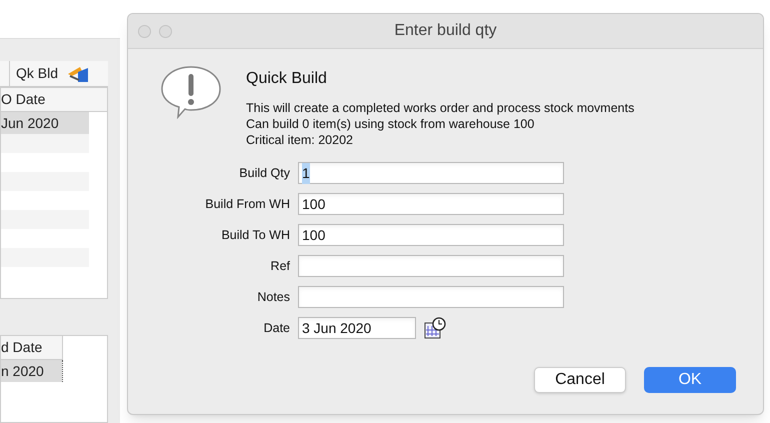  I want to click on date-field: 3 Jun 2020, so click(357, 328).